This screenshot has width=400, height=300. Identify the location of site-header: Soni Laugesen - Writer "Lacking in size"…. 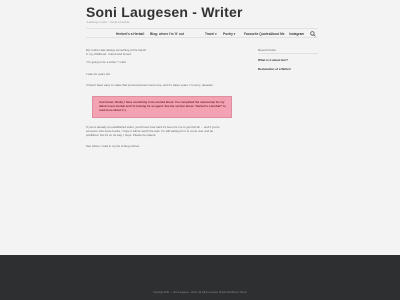
(200, 14).